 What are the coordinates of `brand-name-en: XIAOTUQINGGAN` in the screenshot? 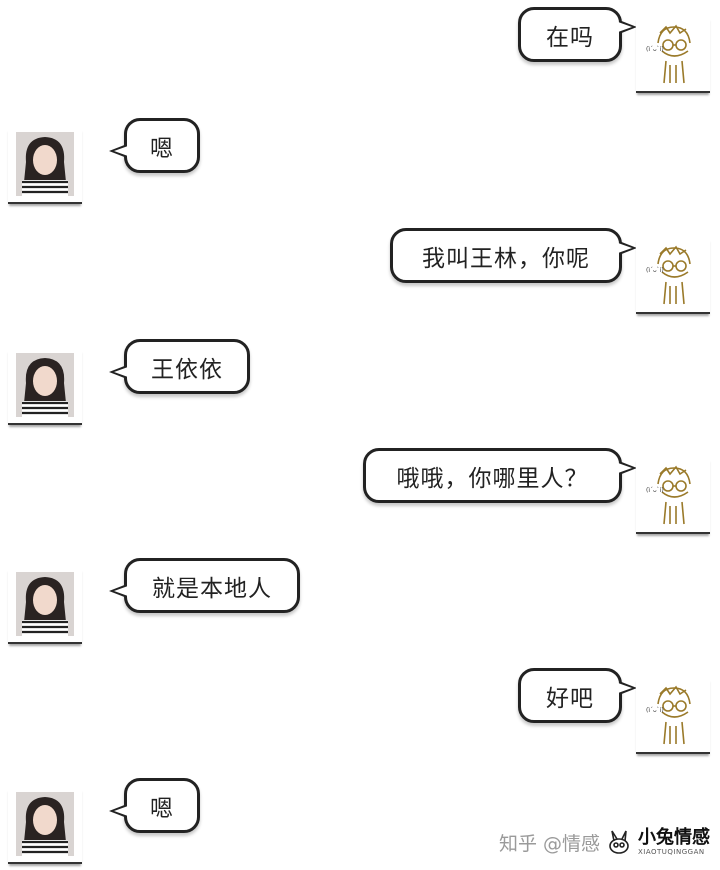 It's located at (671, 851).